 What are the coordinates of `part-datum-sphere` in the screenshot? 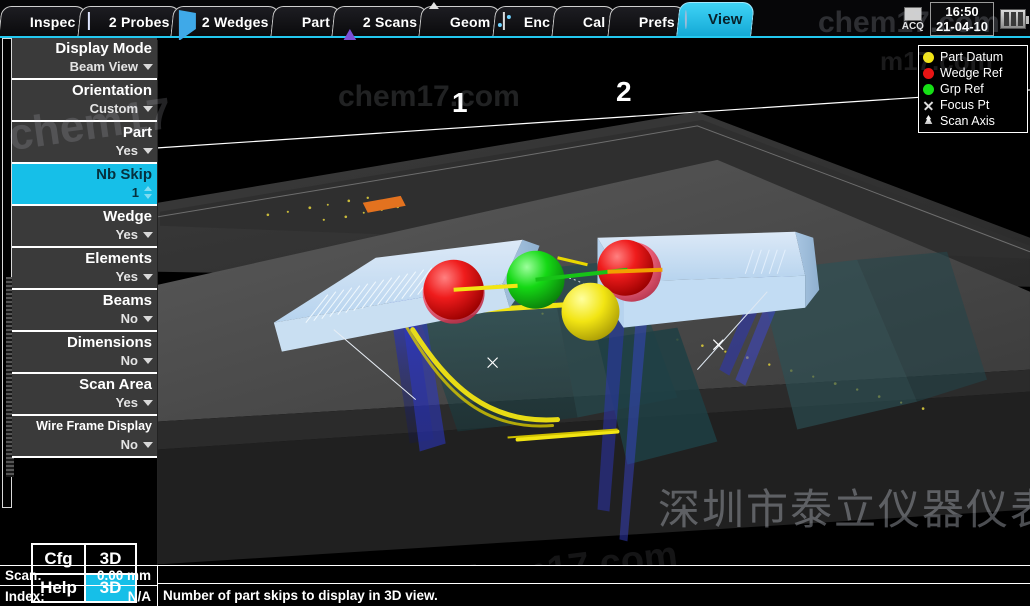 It's located at (590, 311).